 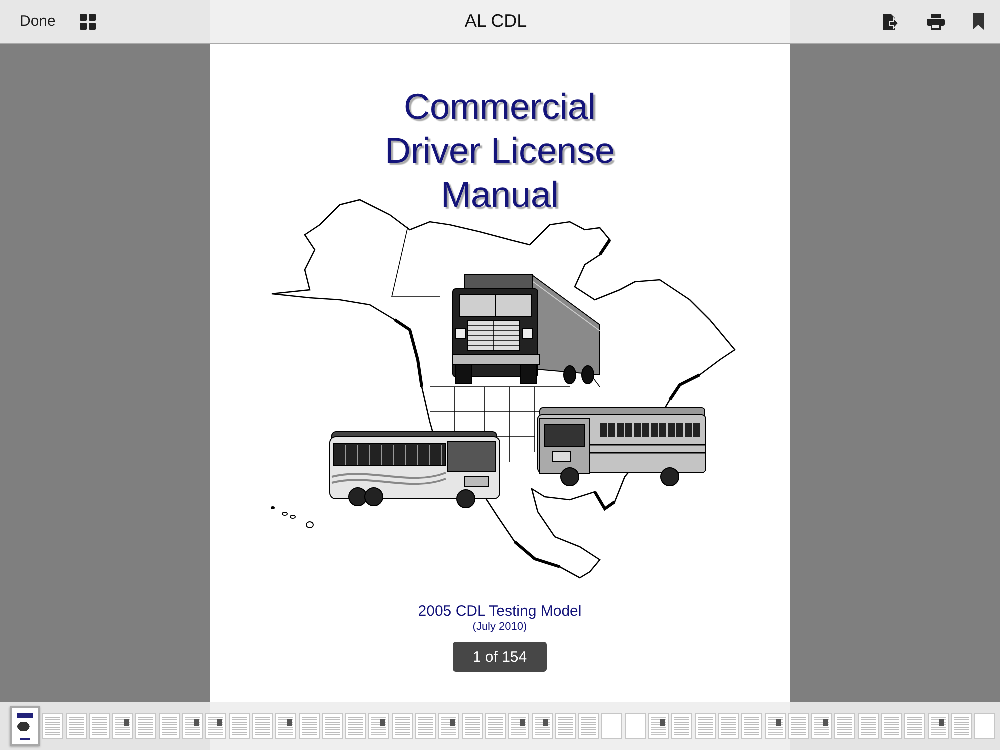 What do you see at coordinates (88, 22) in the screenshot?
I see `grid-icon` at bounding box center [88, 22].